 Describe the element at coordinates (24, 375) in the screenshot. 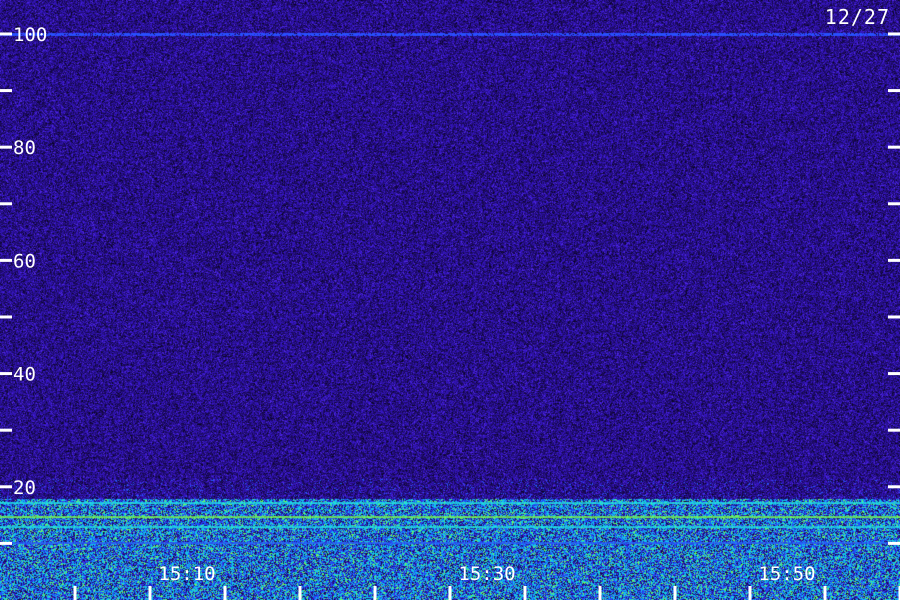

I see `y-tick-label-40: 40` at that location.